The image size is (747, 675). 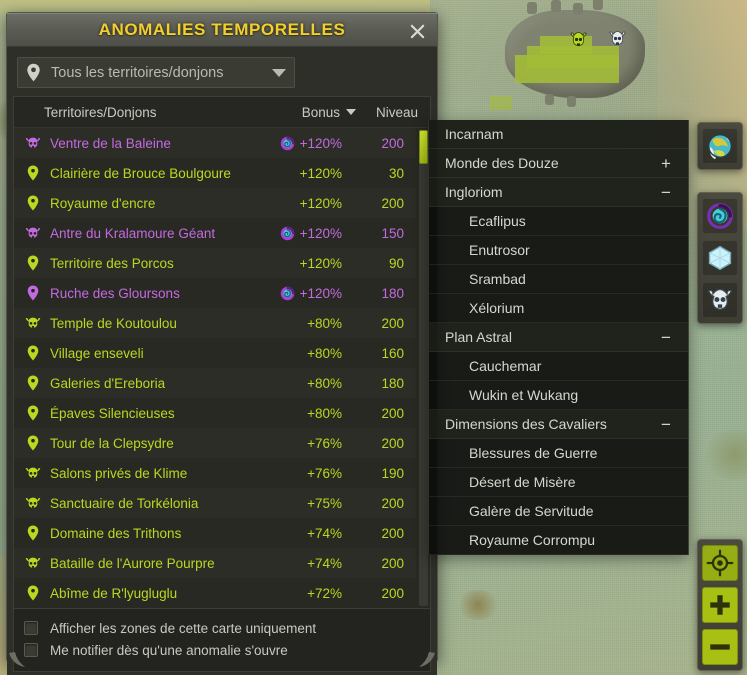 What do you see at coordinates (558, 192) in the screenshot?
I see `dropdown-item: Ingloriom −` at bounding box center [558, 192].